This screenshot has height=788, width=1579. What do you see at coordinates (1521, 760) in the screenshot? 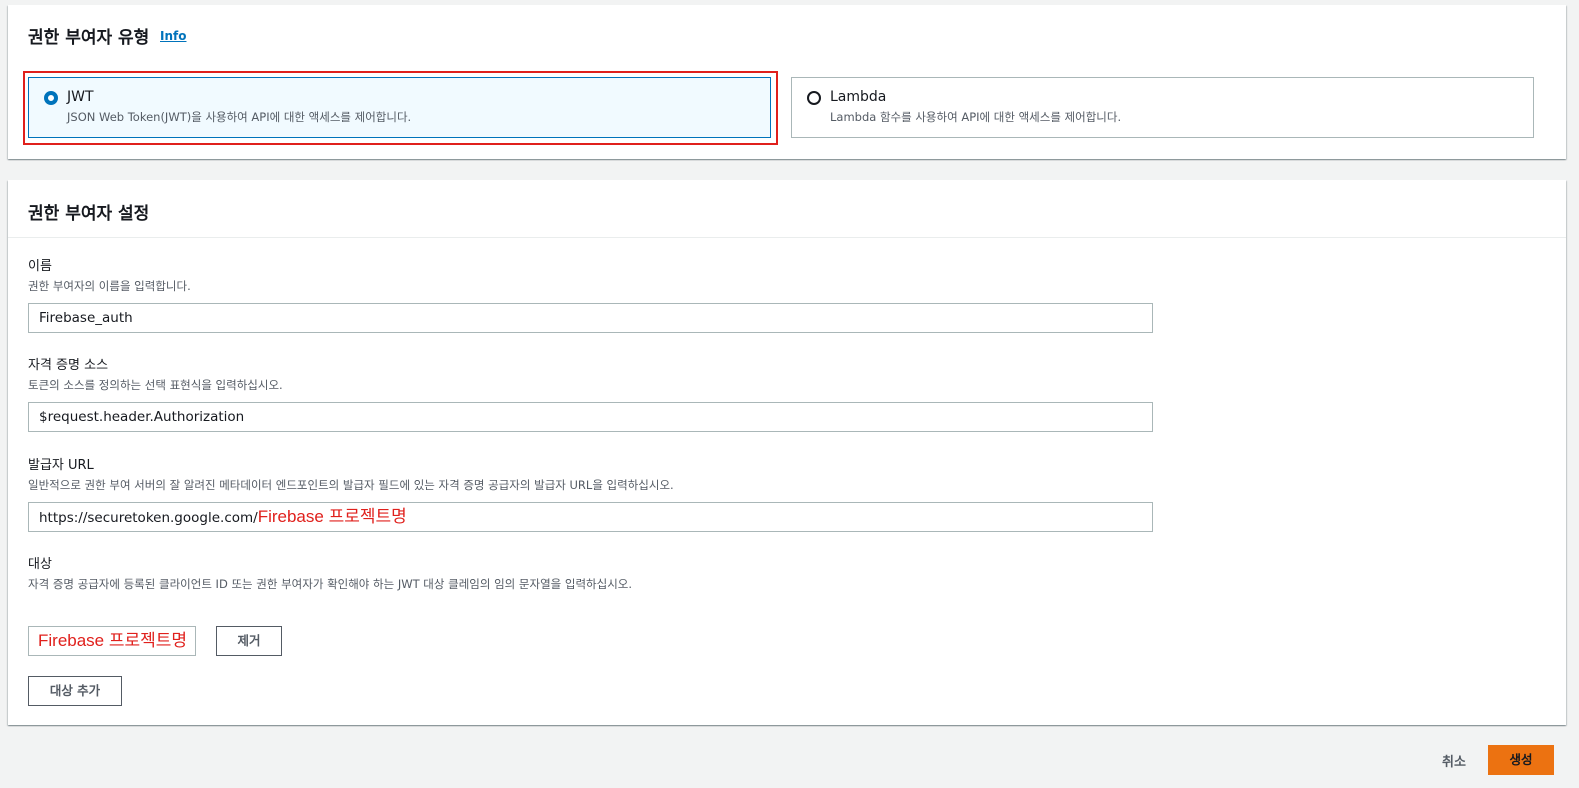
I see `create-button: 생성` at bounding box center [1521, 760].